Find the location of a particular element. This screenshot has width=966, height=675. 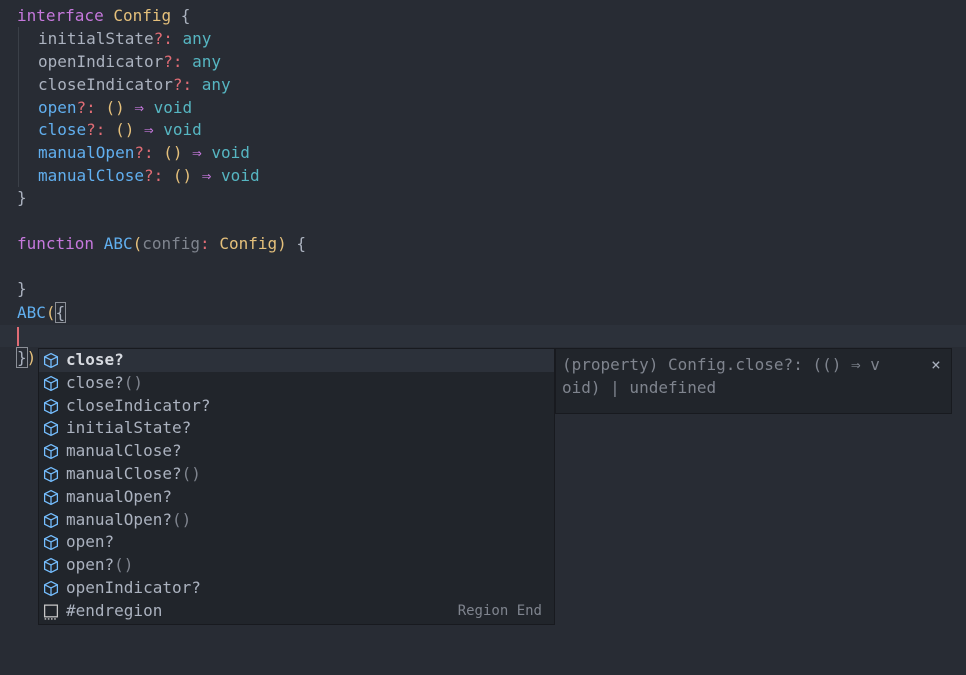

suggest-item: initialState? is located at coordinates (296, 428).